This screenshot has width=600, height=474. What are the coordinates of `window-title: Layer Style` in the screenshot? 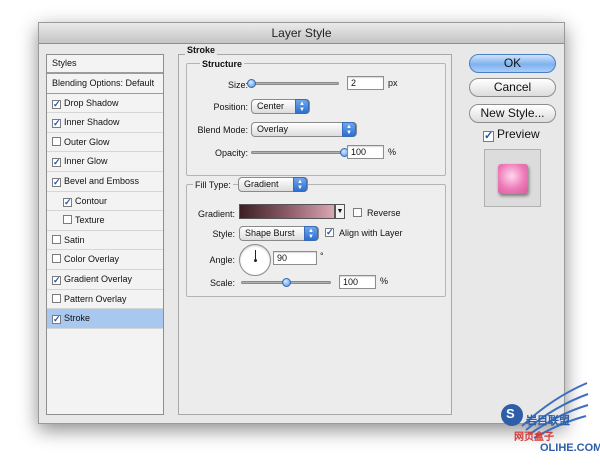 It's located at (301, 33).